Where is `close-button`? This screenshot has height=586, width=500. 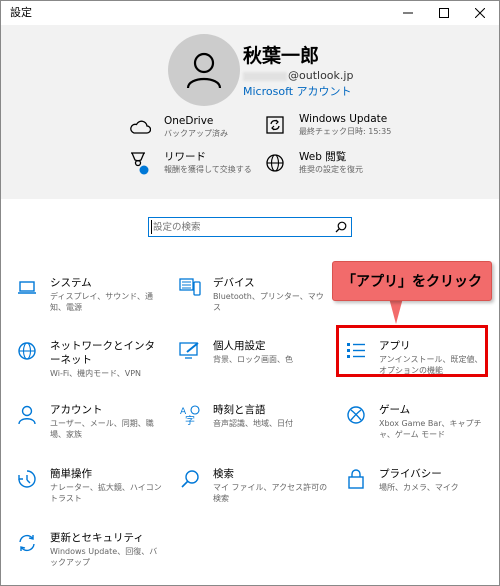 close-button is located at coordinates (480, 13).